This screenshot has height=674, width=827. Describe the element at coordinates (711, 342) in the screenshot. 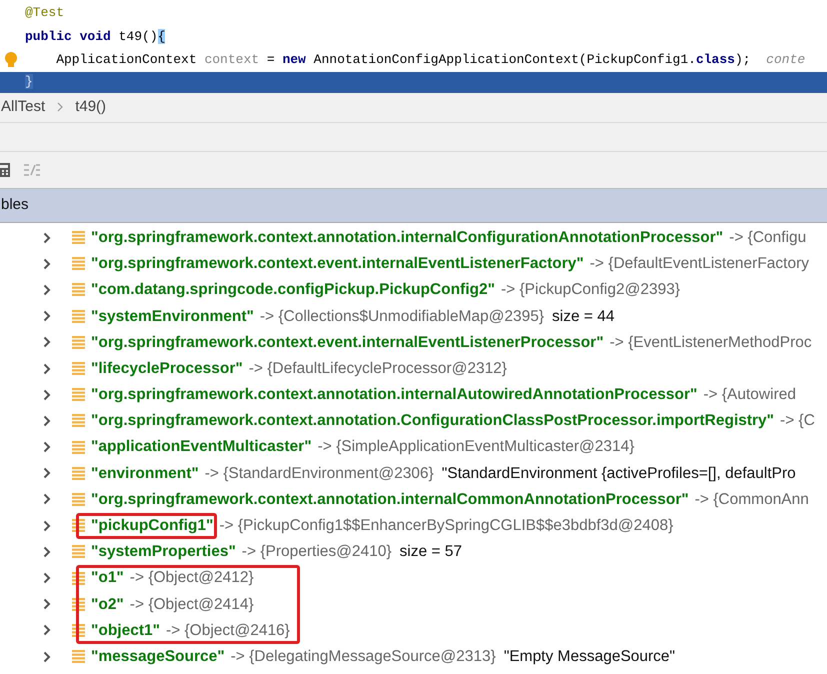

I see `variable-value: -> {EventListenerMethodProc` at that location.